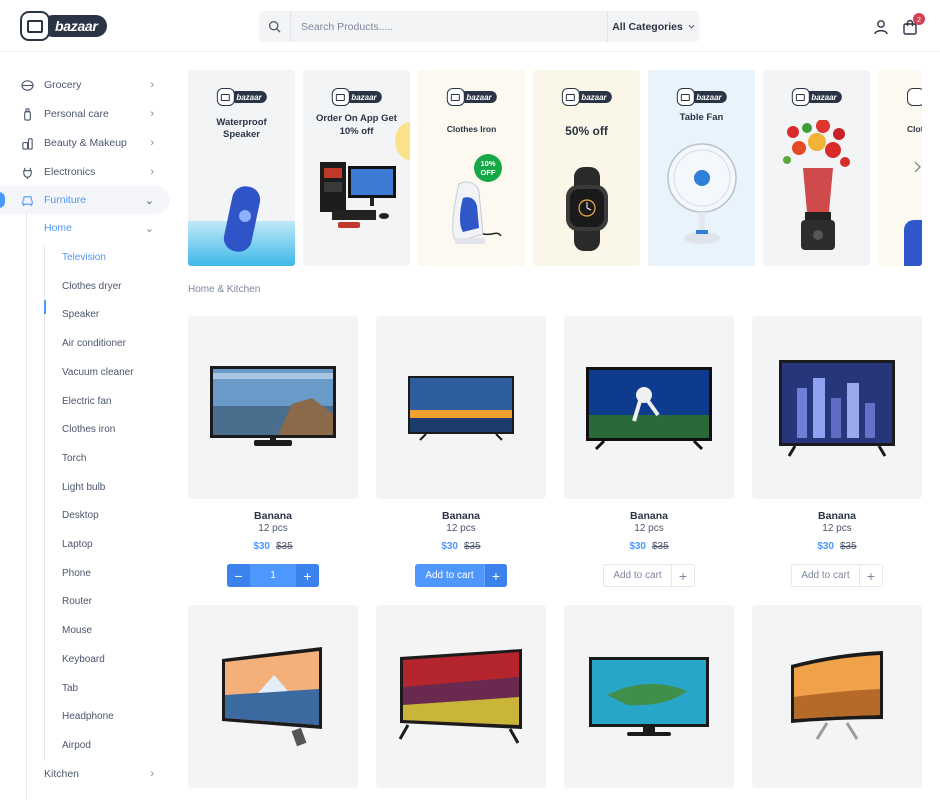 This screenshot has width=940, height=800. Describe the element at coordinates (74, 26) in the screenshot. I see `logo-wordmark: bazaar` at that location.